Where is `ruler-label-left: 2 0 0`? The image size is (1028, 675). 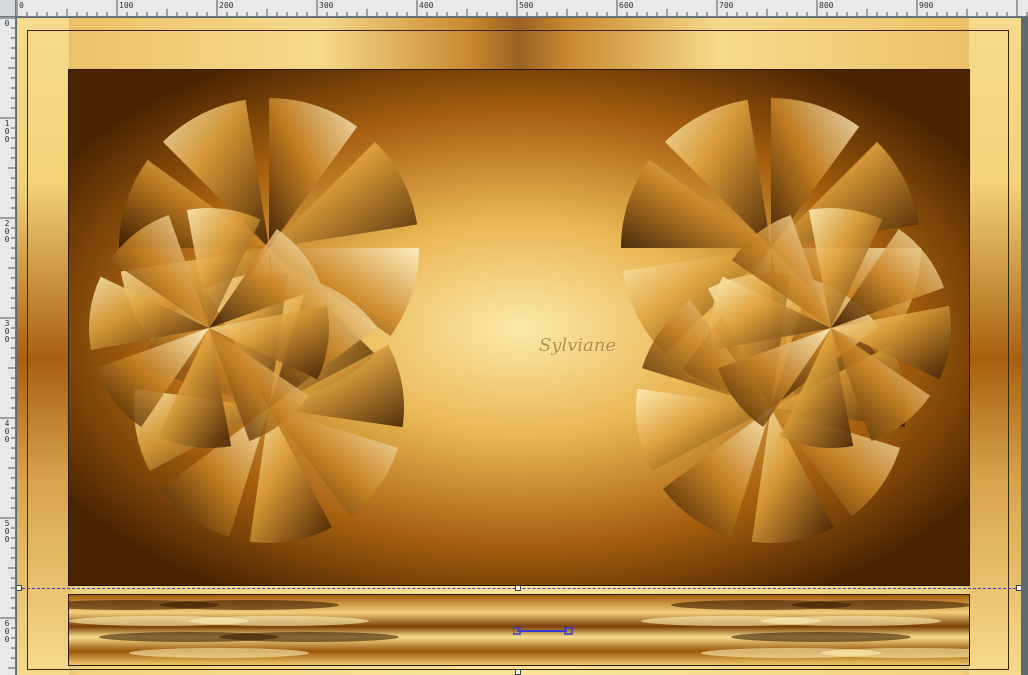
ruler-label-left: 2 0 0 is located at coordinates (7, 231).